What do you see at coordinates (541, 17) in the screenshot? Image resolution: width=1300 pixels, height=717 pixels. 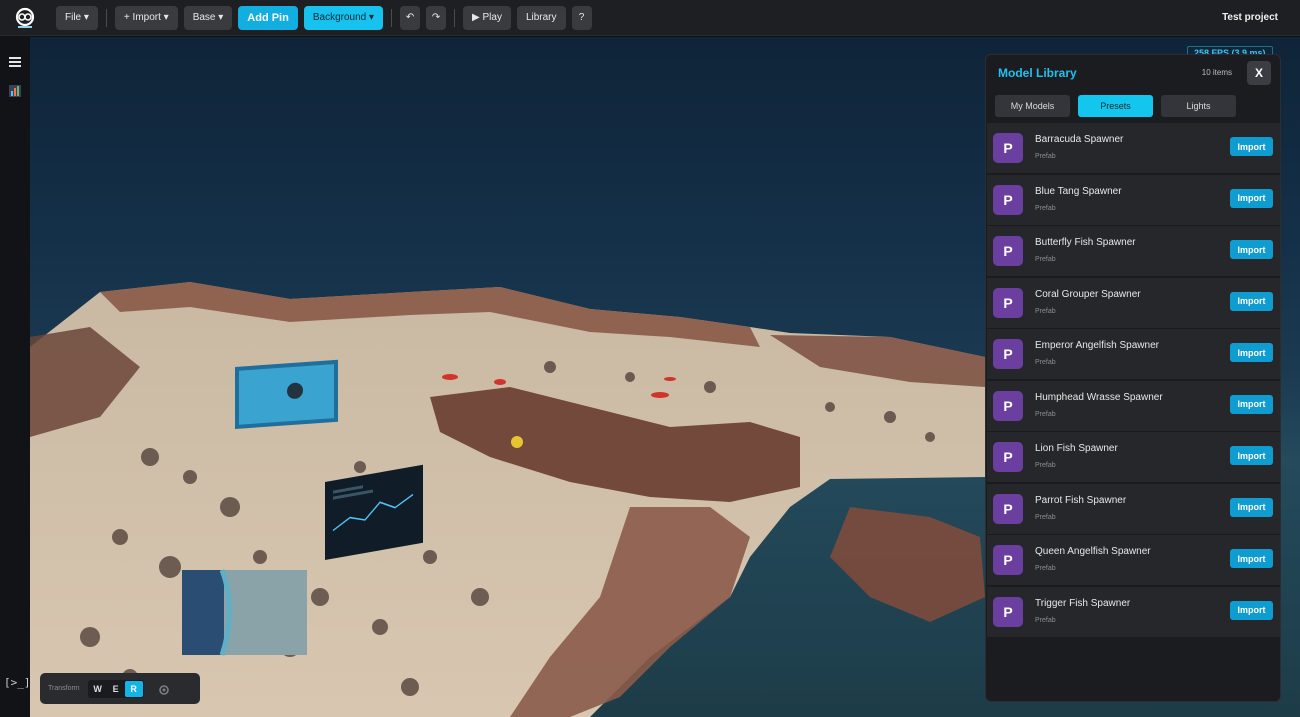 I see `library-button: Library` at bounding box center [541, 17].